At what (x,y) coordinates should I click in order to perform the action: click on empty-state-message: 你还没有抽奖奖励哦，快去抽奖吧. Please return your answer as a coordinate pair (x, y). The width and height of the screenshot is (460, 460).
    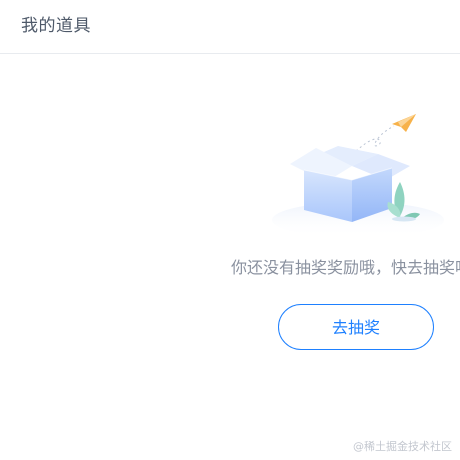
    Looking at the image, I should click on (345, 267).